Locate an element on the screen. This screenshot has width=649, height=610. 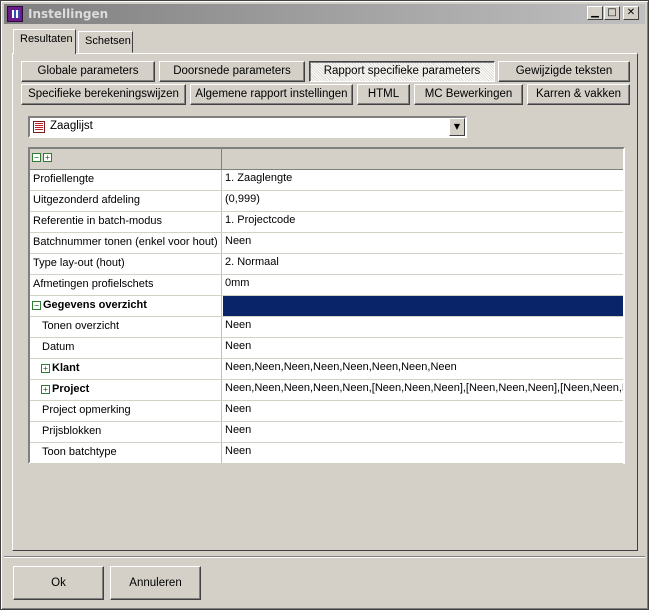
property-label: Type lay-out (hout) is located at coordinates (126, 264).